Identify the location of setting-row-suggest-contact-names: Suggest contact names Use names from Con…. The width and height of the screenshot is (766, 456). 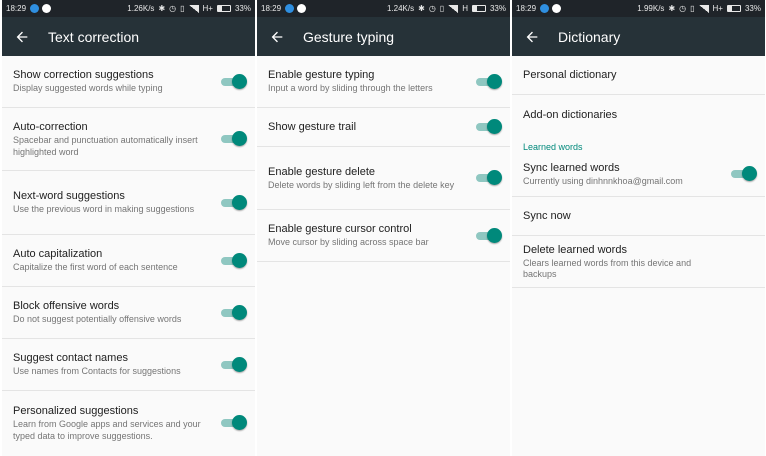
(128, 365).